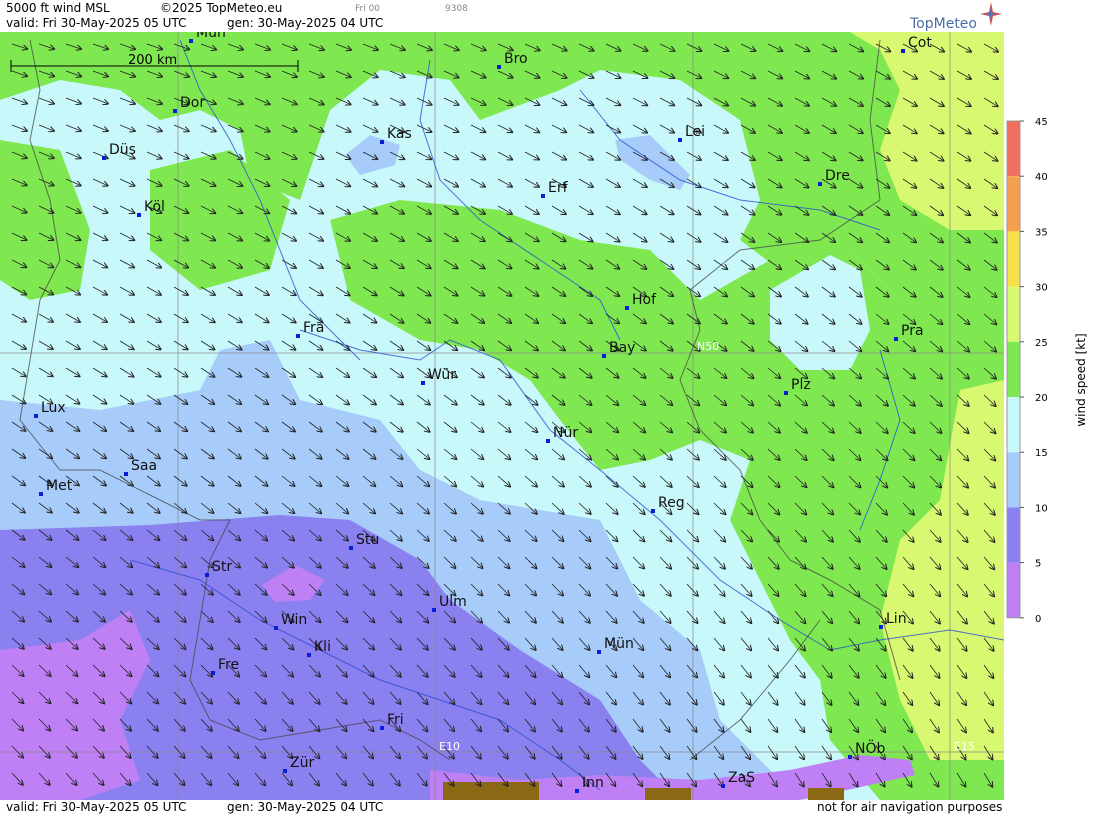 The image size is (1095, 818). What do you see at coordinates (1038, 619) in the screenshot?
I see `legend-tick-label: 0` at bounding box center [1038, 619].